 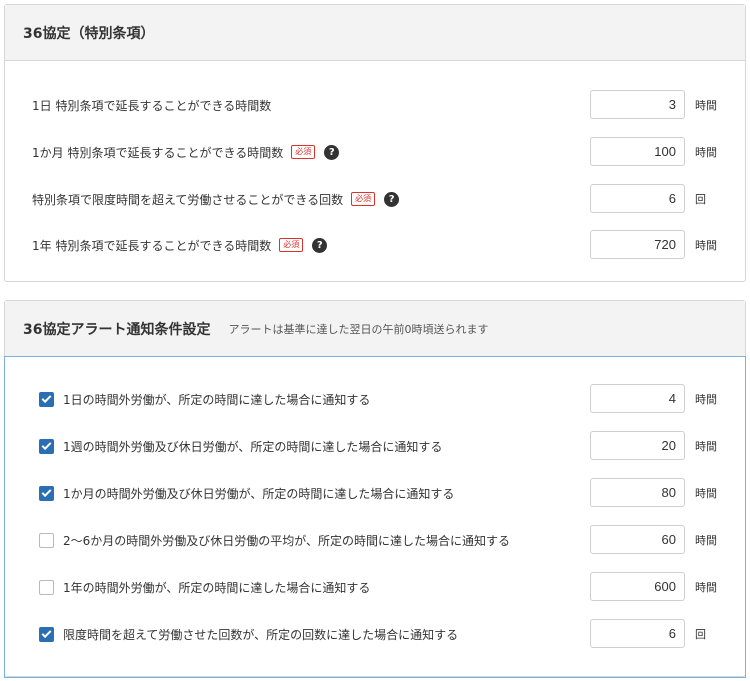 What do you see at coordinates (152, 245) in the screenshot?
I see `special-row-text: 1年 特別条項で延長することができる時間数` at bounding box center [152, 245].